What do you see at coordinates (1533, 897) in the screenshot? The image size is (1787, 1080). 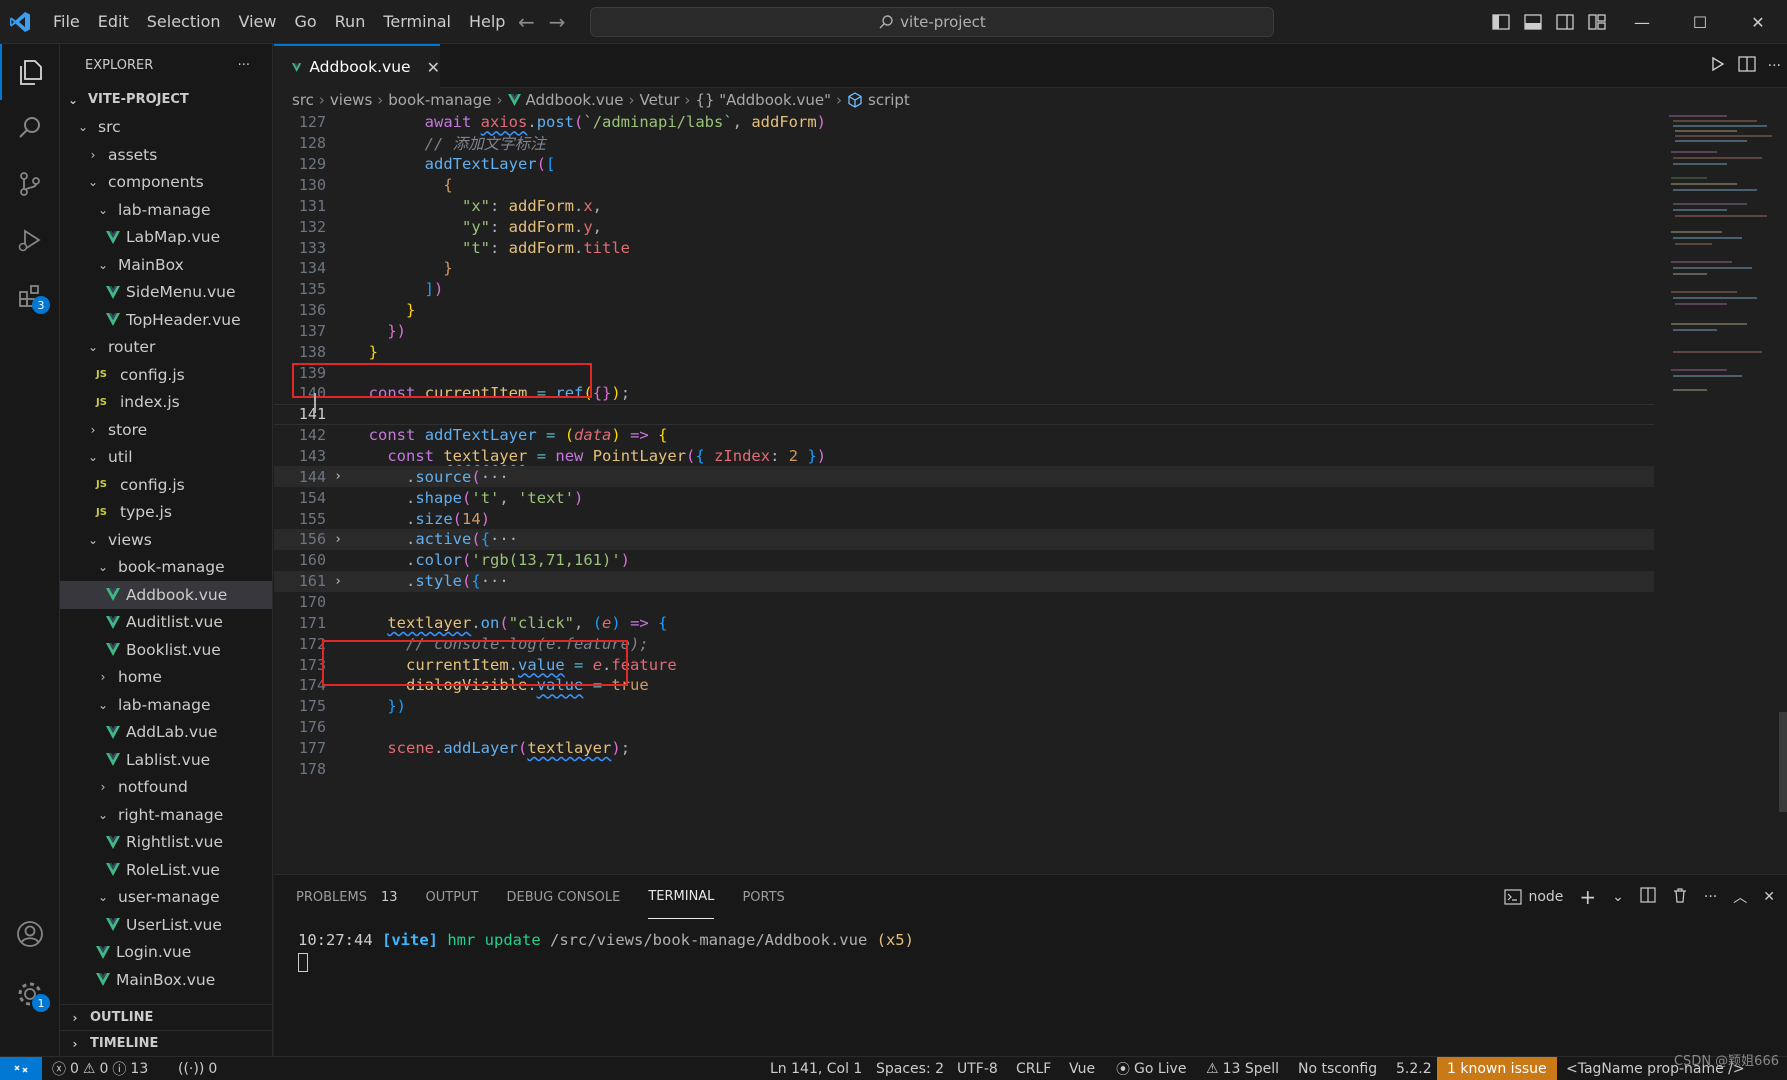 I see `terminal-selector: node` at bounding box center [1533, 897].